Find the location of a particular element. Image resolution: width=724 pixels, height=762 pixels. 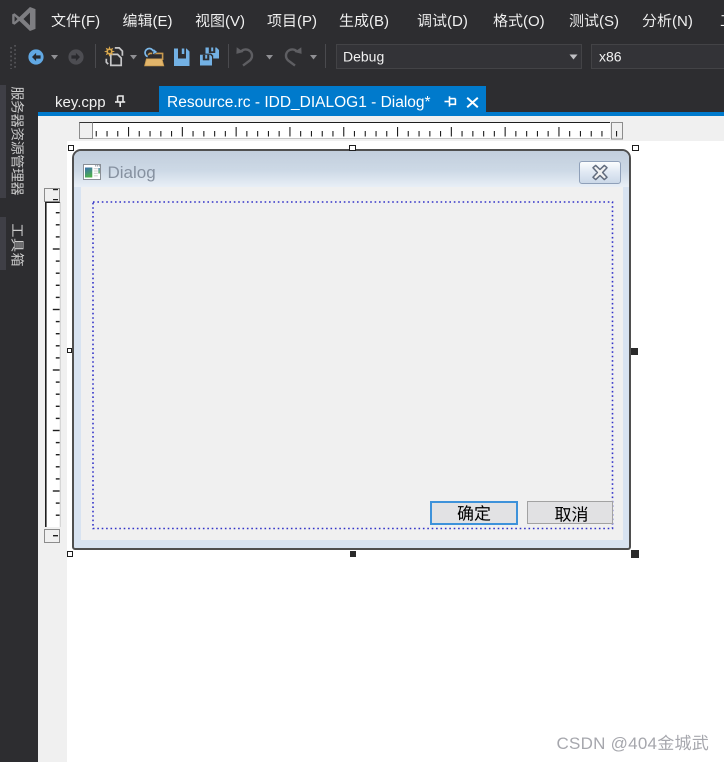

svg-text: (O) is located at coordinates (534, 21).